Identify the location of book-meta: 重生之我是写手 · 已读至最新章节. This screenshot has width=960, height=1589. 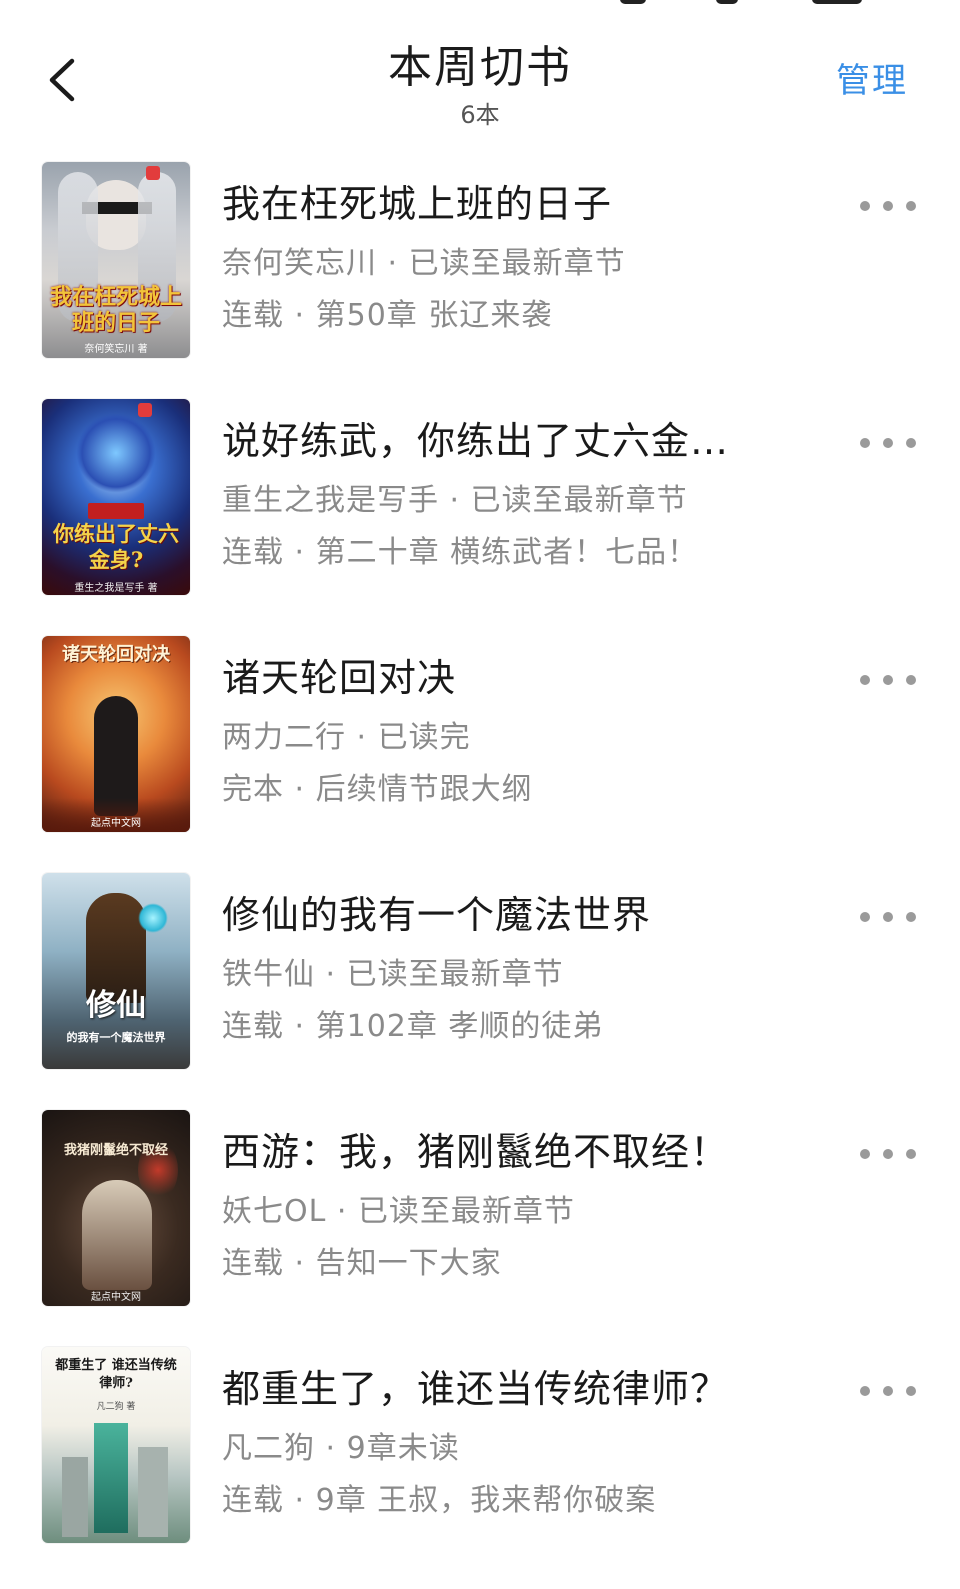
(455, 500).